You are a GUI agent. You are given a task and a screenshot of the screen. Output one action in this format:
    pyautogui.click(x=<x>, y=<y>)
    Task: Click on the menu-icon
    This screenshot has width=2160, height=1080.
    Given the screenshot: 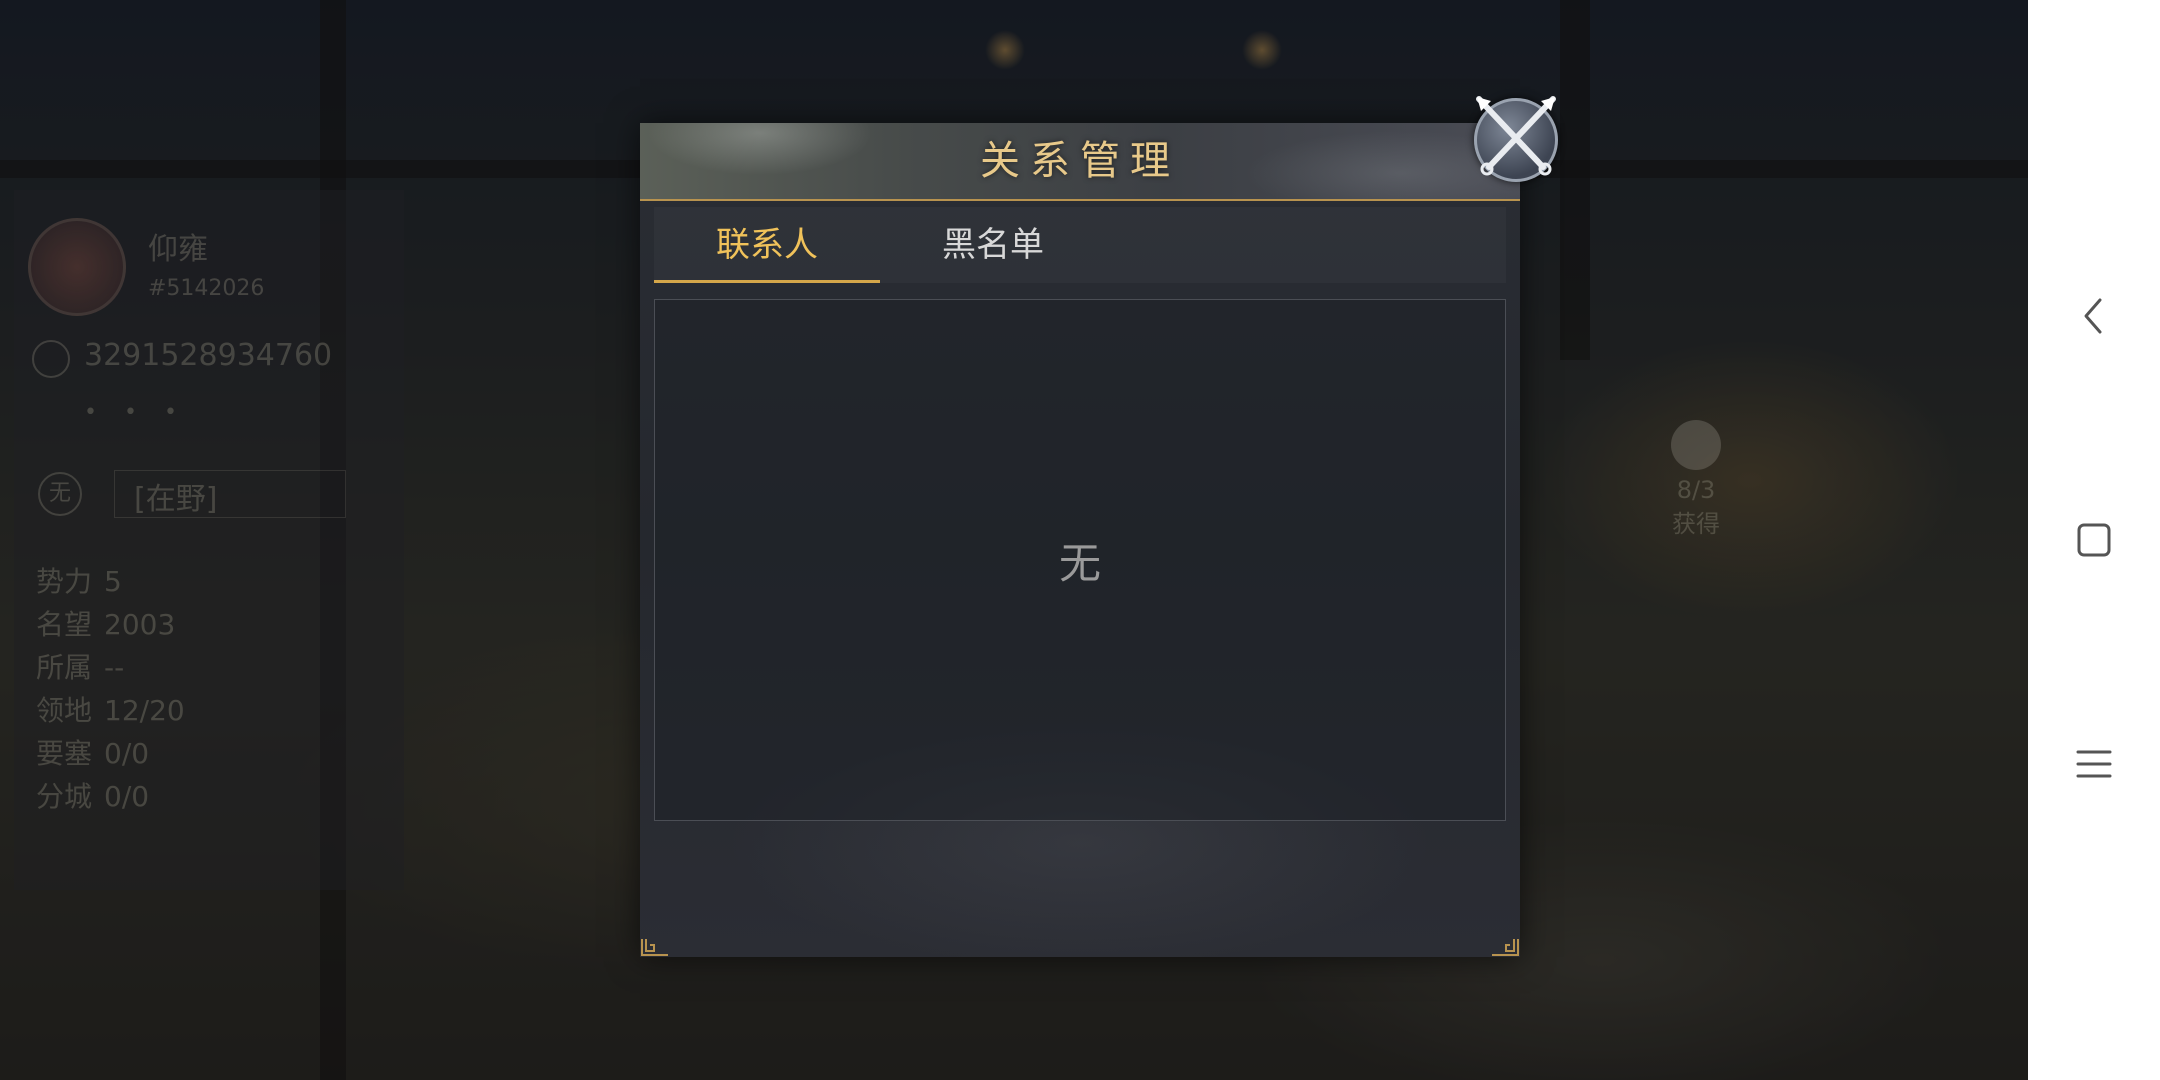 What is the action you would take?
    pyautogui.click(x=2094, y=764)
    